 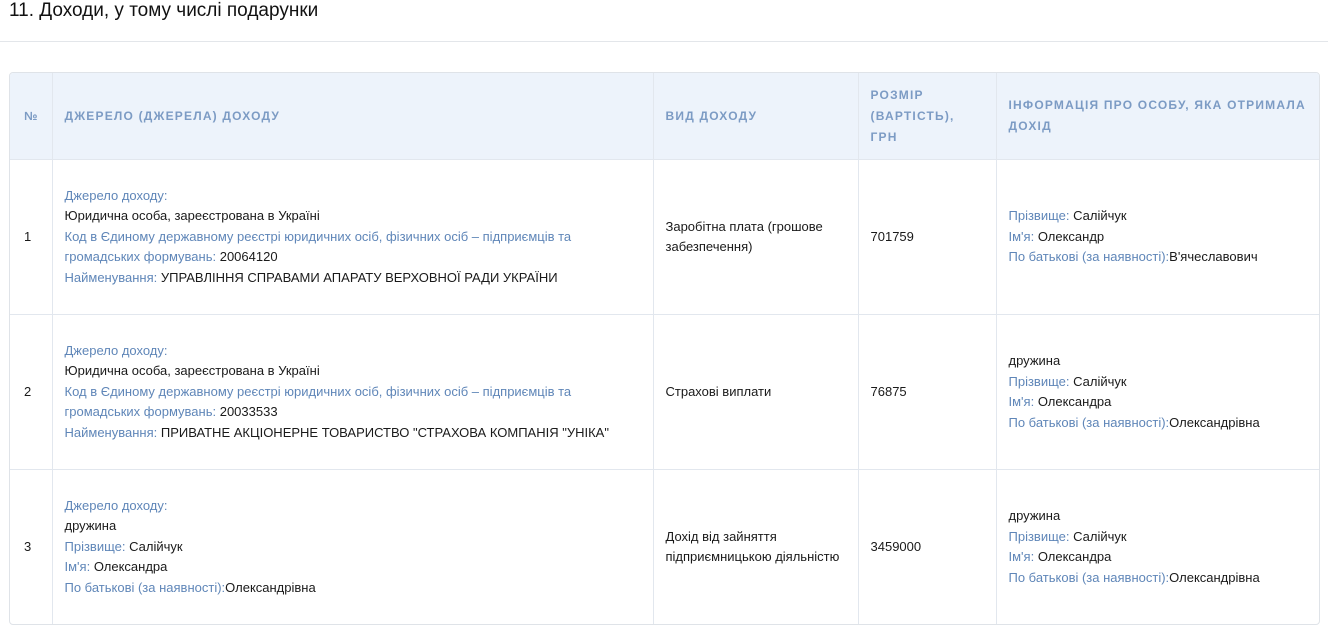 I want to click on divider, so click(x=664, y=41).